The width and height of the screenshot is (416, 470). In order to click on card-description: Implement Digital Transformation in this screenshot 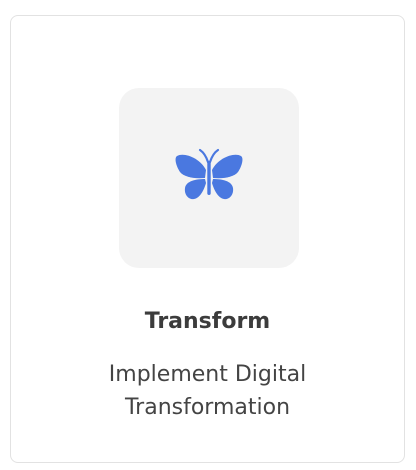, I will do `click(207, 391)`.